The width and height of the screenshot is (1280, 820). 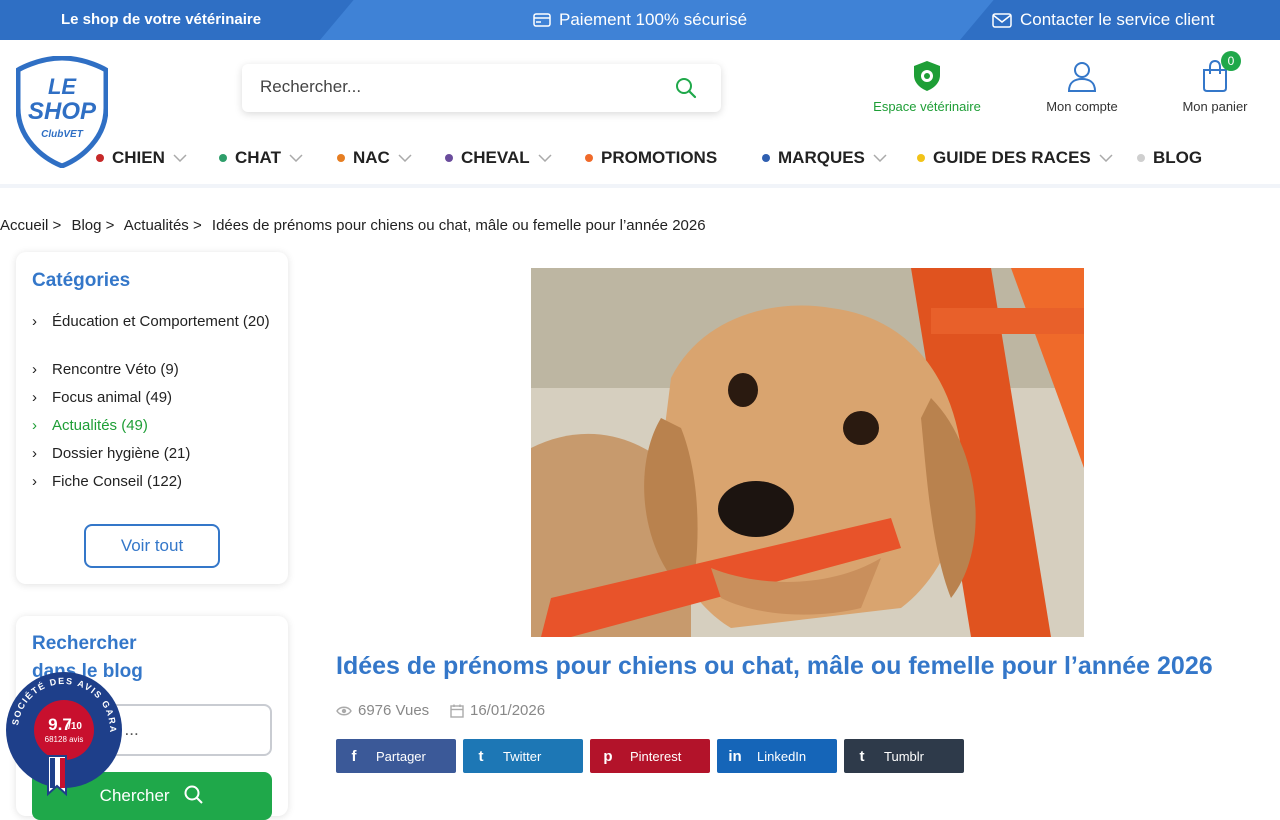 I want to click on share-label: Twitter, so click(x=522, y=756).